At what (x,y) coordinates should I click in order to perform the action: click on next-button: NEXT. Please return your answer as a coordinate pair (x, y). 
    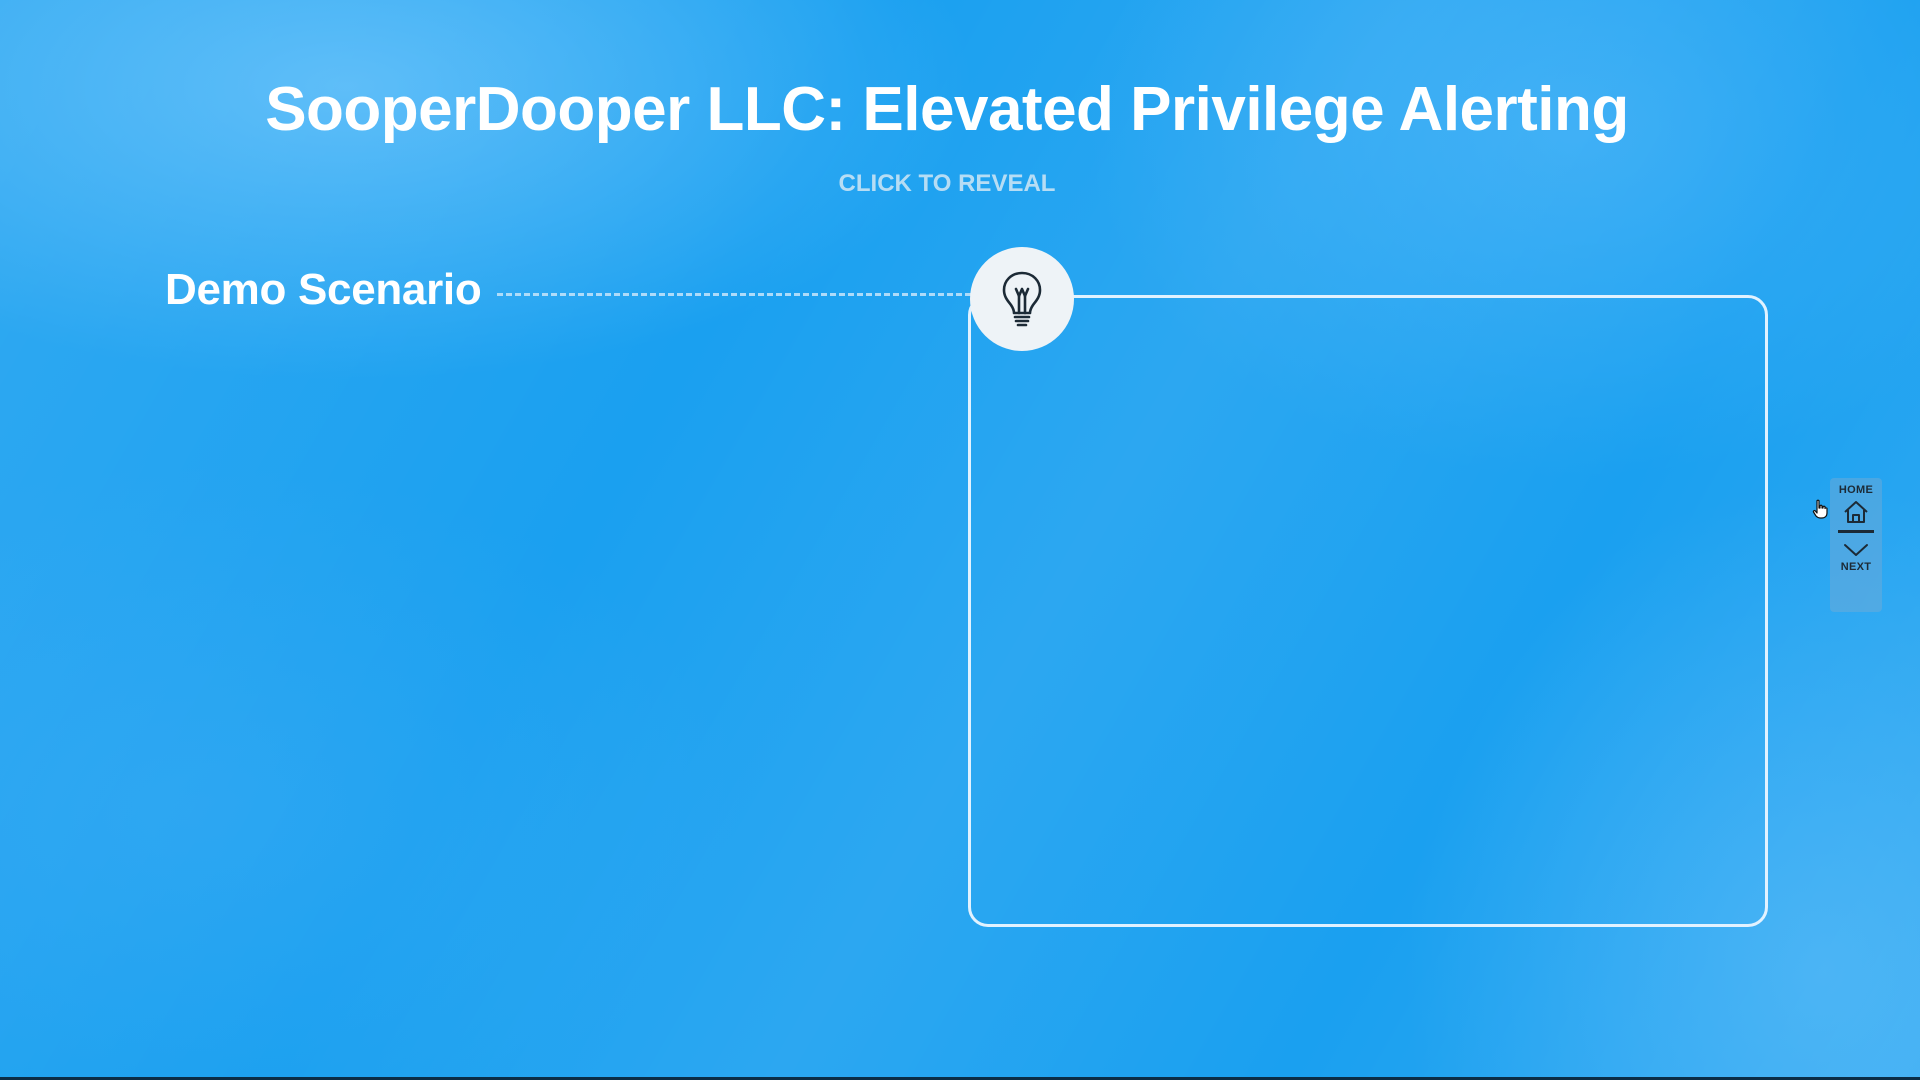
    Looking at the image, I should click on (1856, 558).